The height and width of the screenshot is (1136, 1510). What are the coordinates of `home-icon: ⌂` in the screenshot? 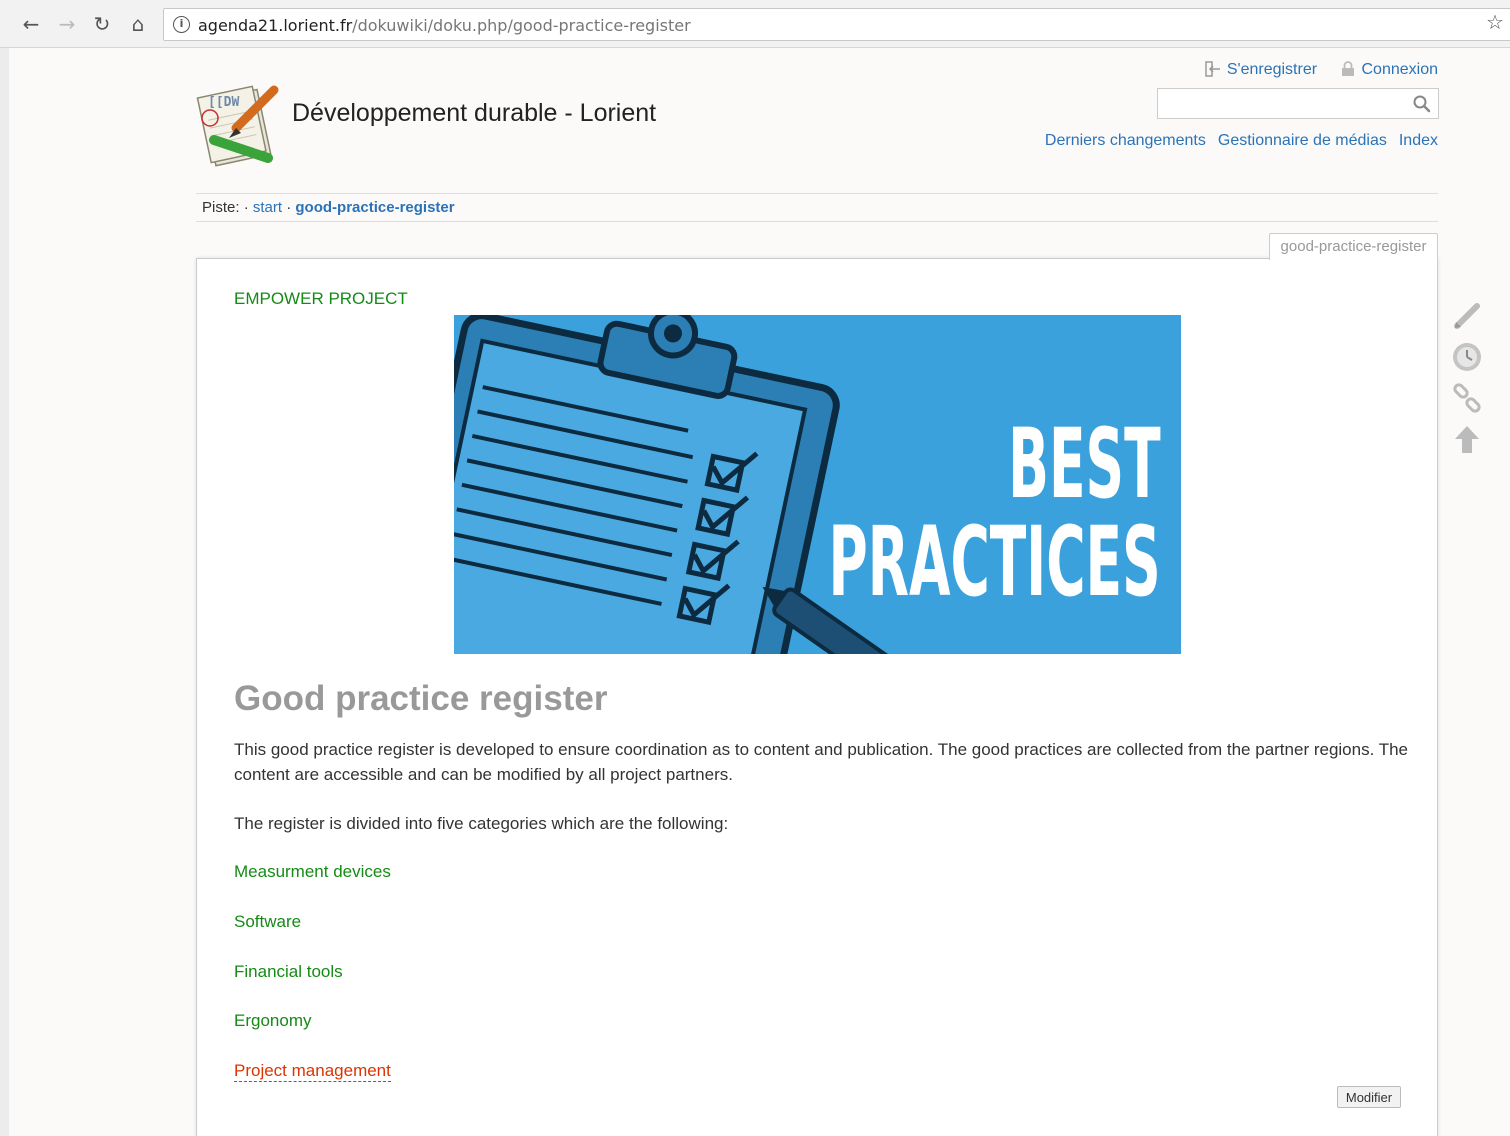 It's located at (138, 24).